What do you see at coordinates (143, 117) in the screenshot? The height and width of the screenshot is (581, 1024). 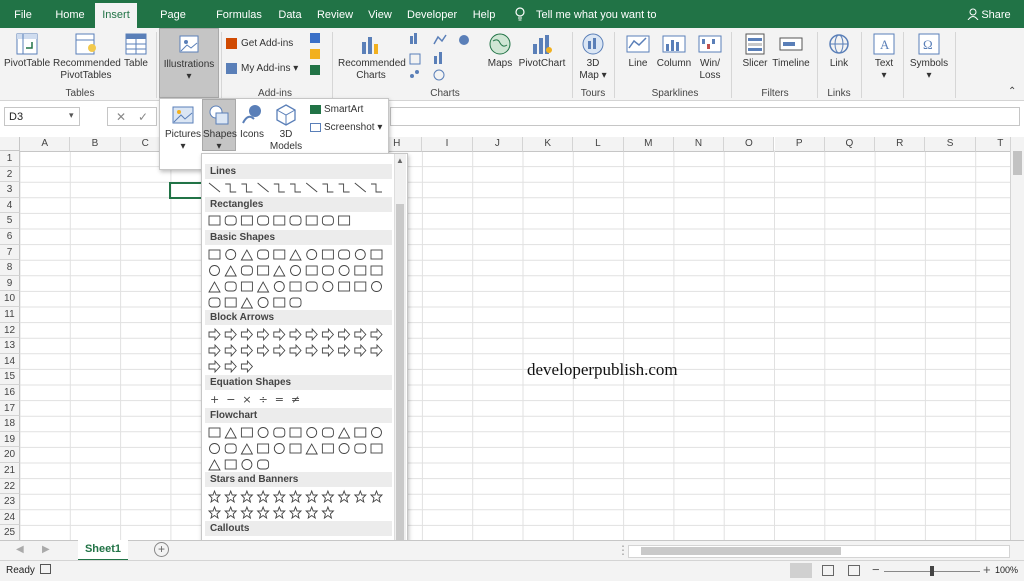 I see `enter-icon: ✓` at bounding box center [143, 117].